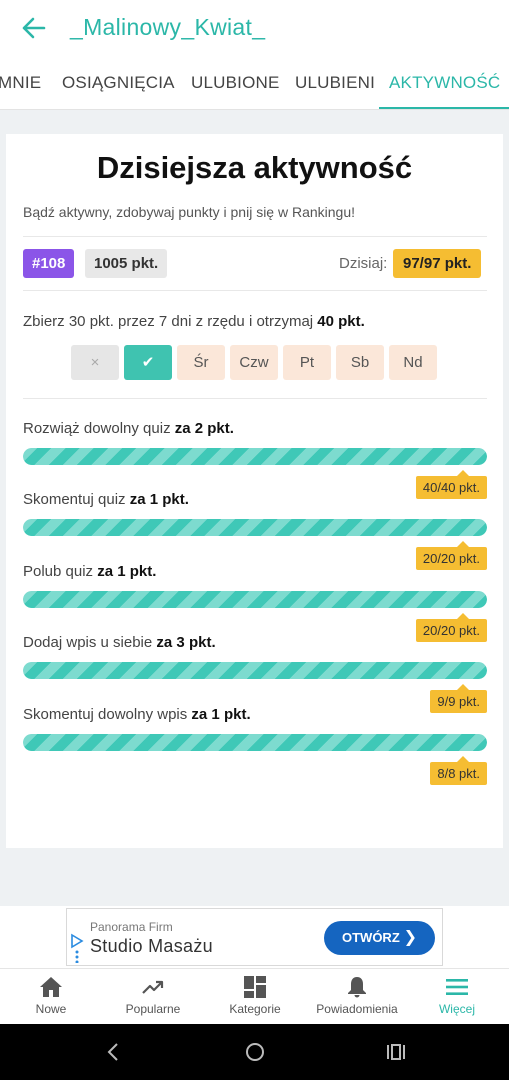 The image size is (509, 1080). Describe the element at coordinates (88, 642) in the screenshot. I see `task-text: Dodaj wpis u siebie` at that location.